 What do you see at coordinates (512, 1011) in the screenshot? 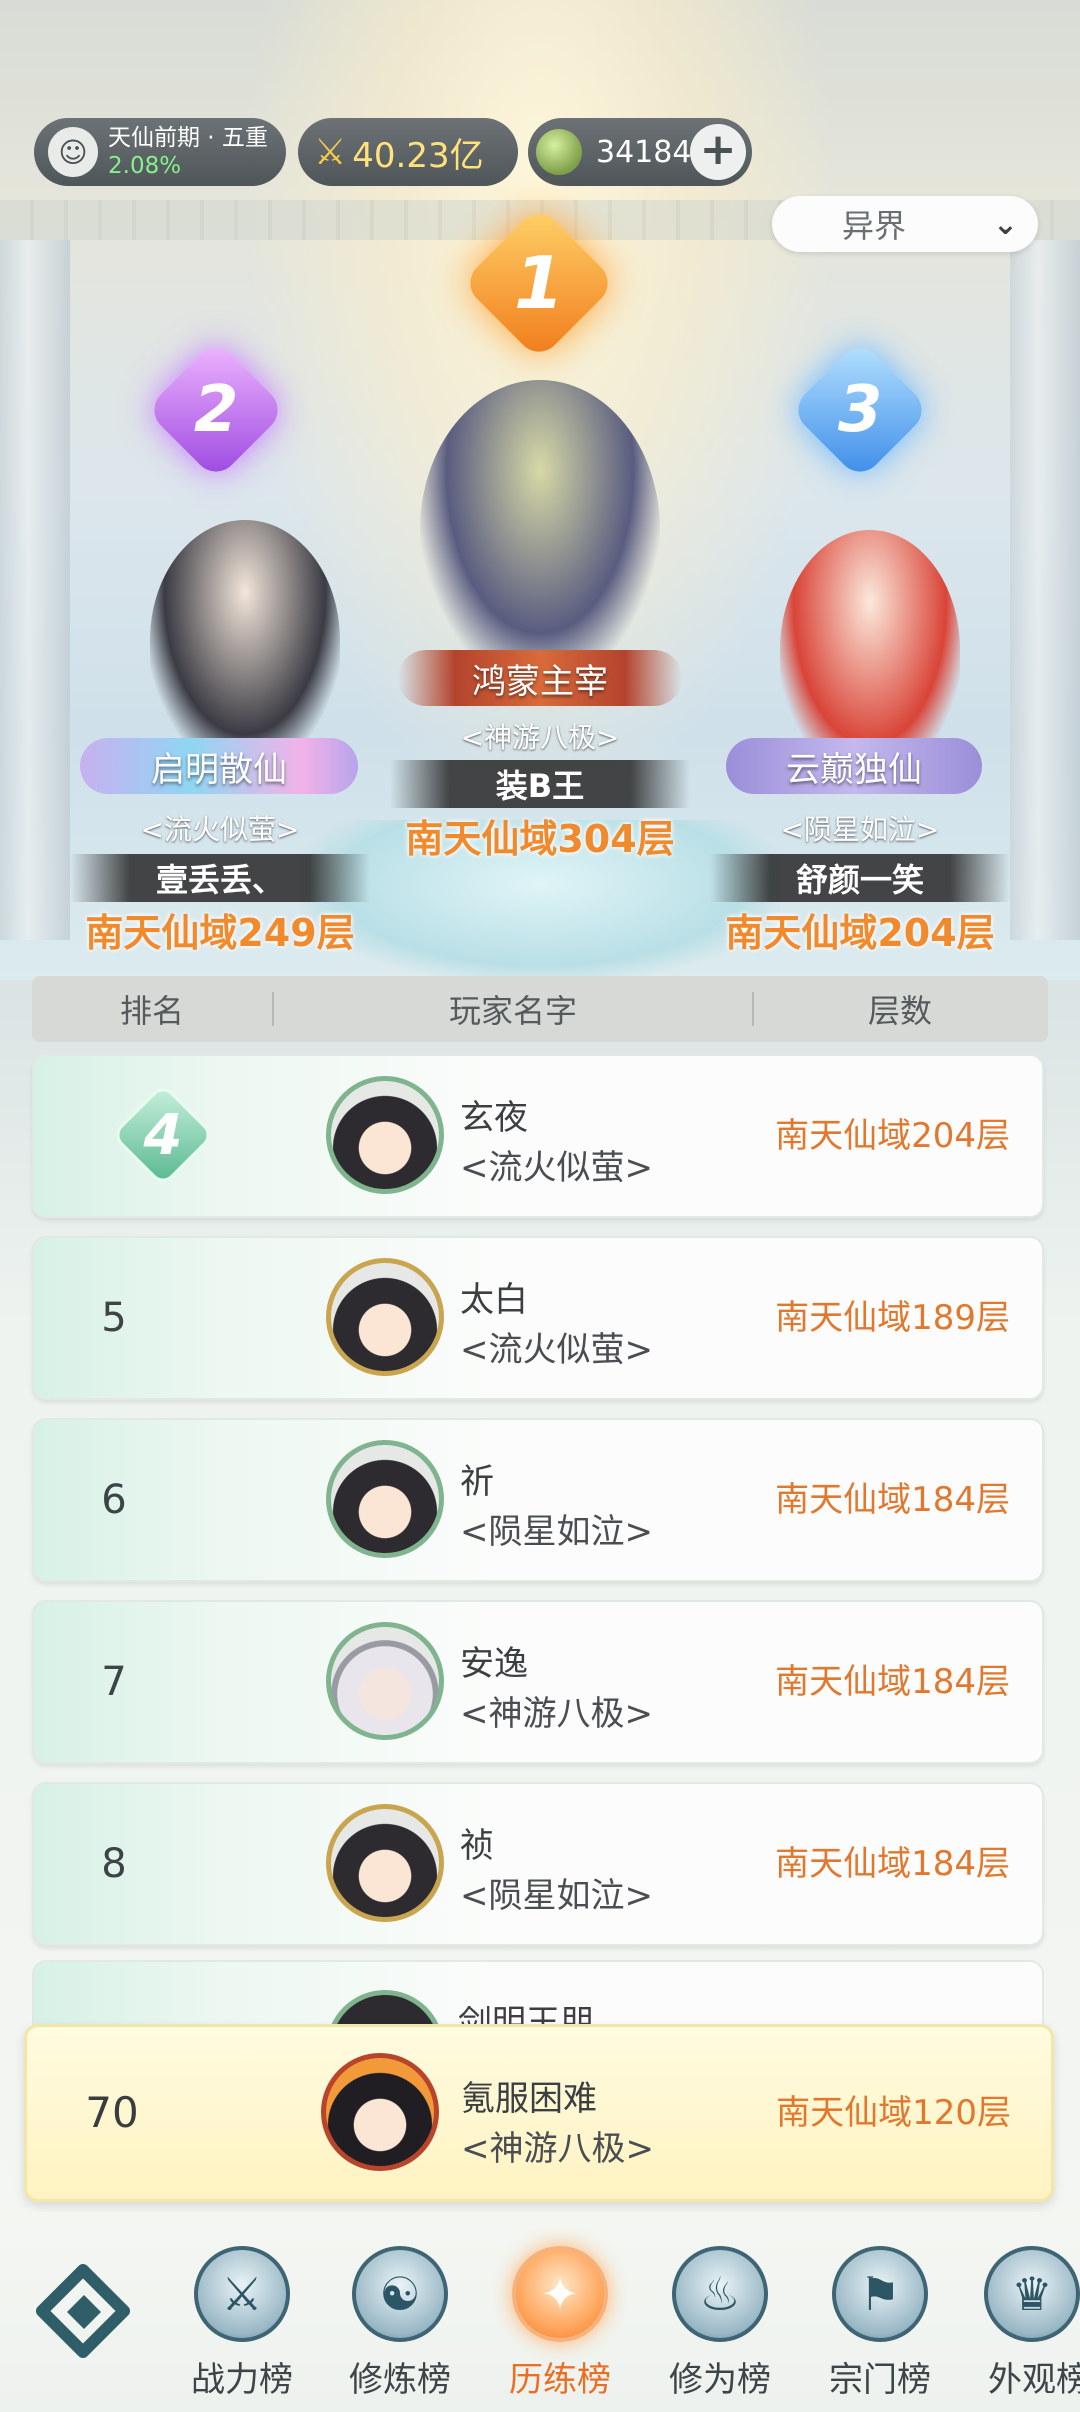
I see `header-player-name: 玩家名字` at bounding box center [512, 1011].